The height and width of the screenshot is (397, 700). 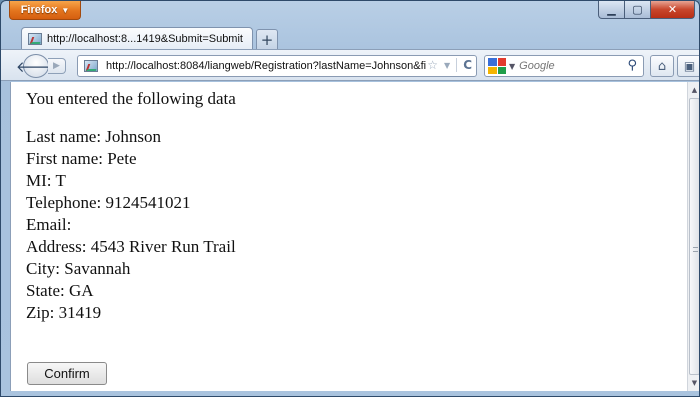 What do you see at coordinates (39, 10) in the screenshot?
I see `firefox-menu-label: Firefox` at bounding box center [39, 10].